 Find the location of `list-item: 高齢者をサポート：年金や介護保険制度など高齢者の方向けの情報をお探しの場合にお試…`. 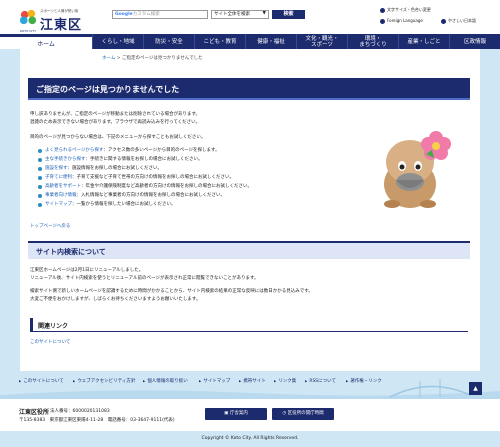

list-item: 高齢者をサポート：年金や介護保険制度など高齢者の方向けの情報をお探しの場合にお試… is located at coordinates (145, 186).